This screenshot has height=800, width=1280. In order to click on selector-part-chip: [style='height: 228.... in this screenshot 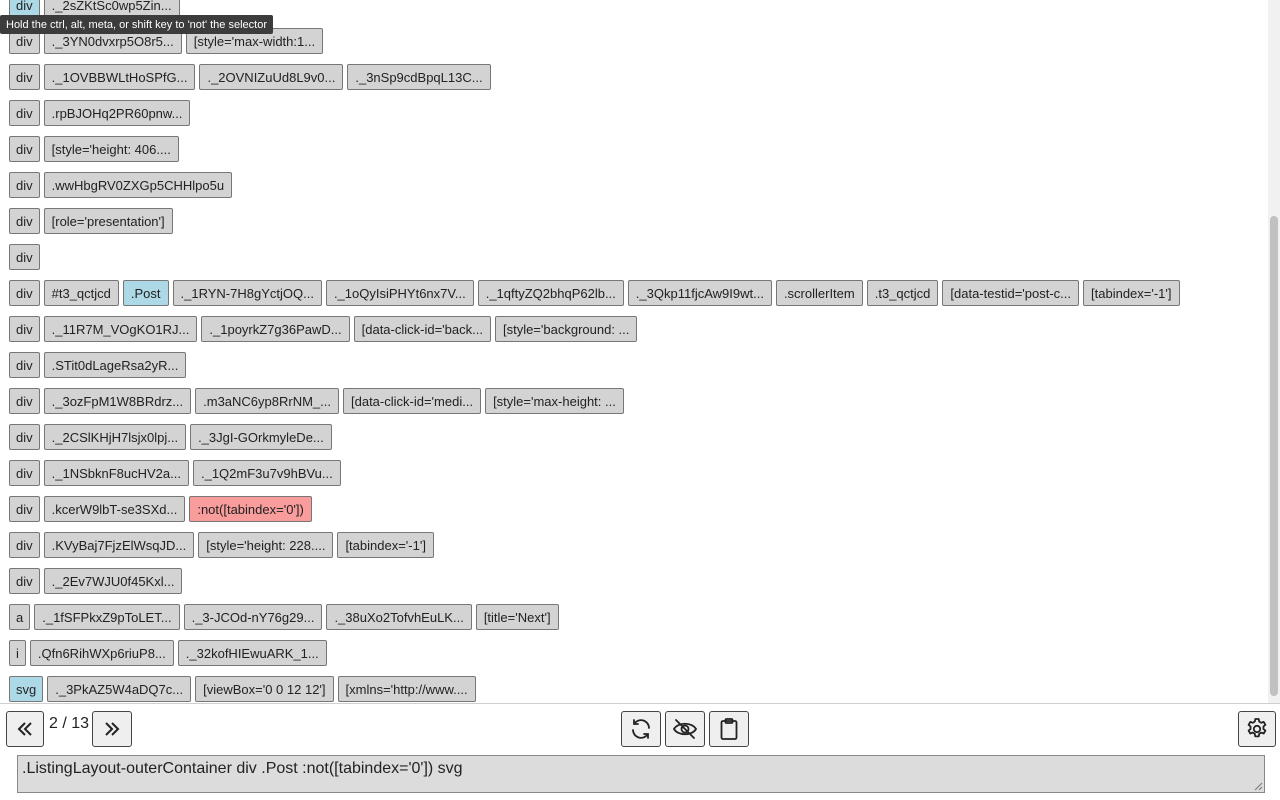, I will do `click(266, 545)`.